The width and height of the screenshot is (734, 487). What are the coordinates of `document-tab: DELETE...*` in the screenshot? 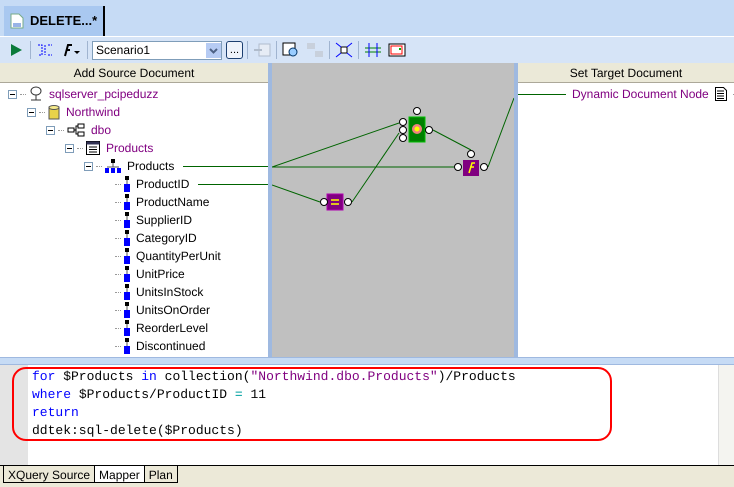 It's located at (55, 21).